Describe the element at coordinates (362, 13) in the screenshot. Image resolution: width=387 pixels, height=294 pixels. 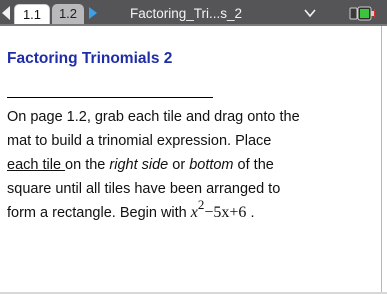
I see `battery-icon` at that location.